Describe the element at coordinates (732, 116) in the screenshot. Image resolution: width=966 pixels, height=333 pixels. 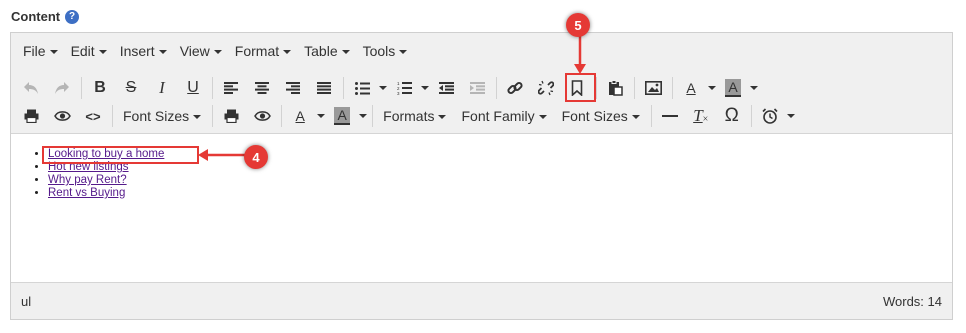
I see `special-character-button: Ω` at that location.